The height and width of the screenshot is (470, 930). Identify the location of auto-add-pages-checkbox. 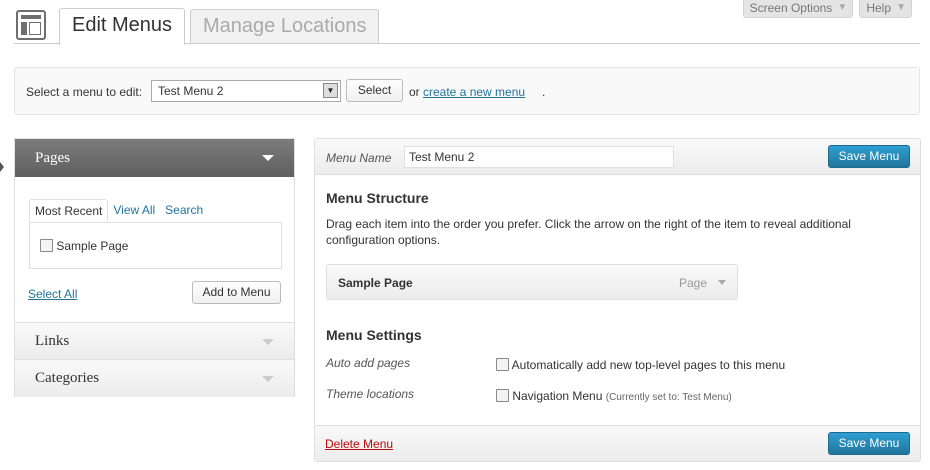
(502, 364).